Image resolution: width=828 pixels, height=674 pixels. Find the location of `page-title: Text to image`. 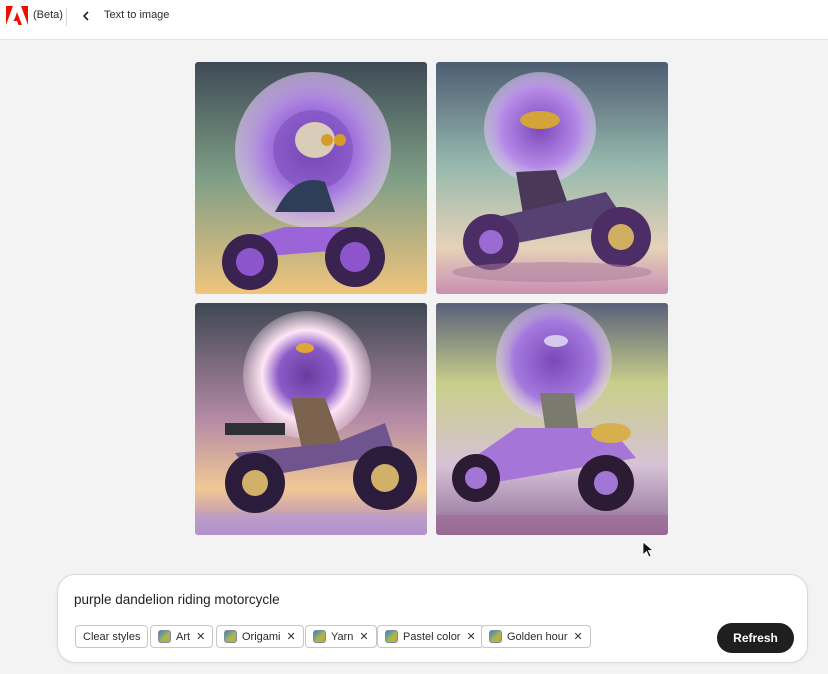

page-title: Text to image is located at coordinates (137, 15).